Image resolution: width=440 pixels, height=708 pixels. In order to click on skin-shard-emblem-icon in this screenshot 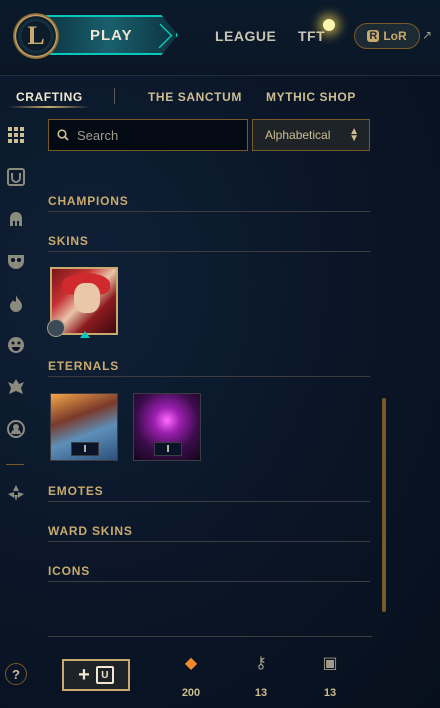, I will do `click(56, 328)`.